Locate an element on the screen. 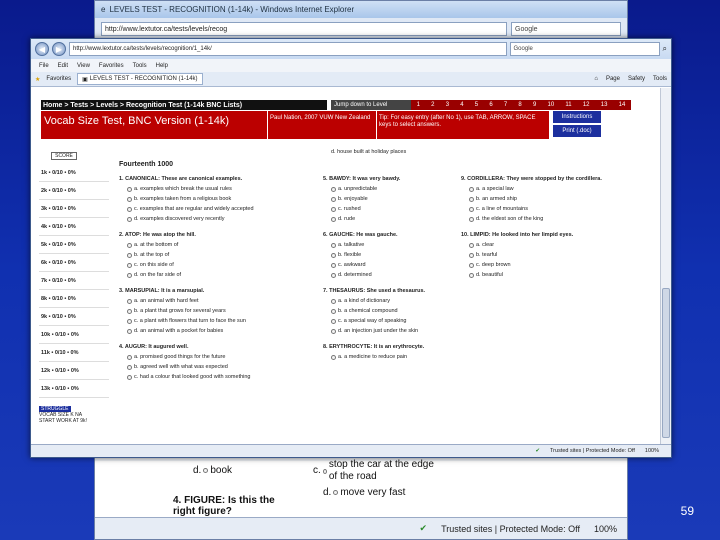 This screenshot has width=720, height=540. forward-arrow-icon: ▶ is located at coordinates (59, 49).